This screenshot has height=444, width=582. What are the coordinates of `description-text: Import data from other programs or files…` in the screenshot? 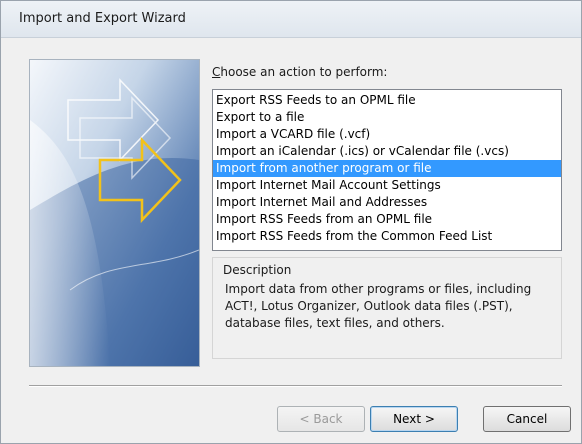 It's located at (378, 306).